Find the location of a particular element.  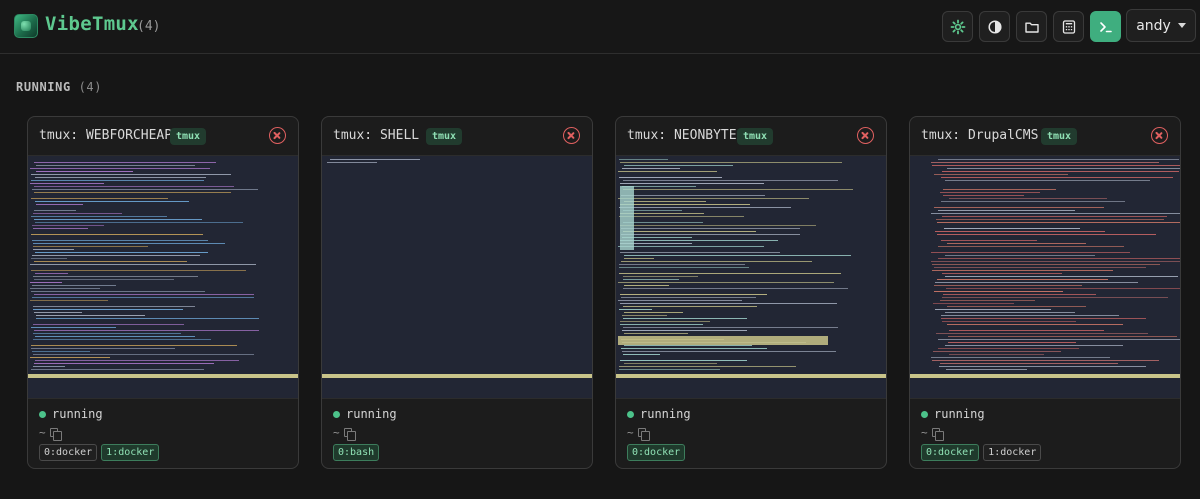

card-header: tmux: WEBFORCHEAP tmux is located at coordinates (163, 136).